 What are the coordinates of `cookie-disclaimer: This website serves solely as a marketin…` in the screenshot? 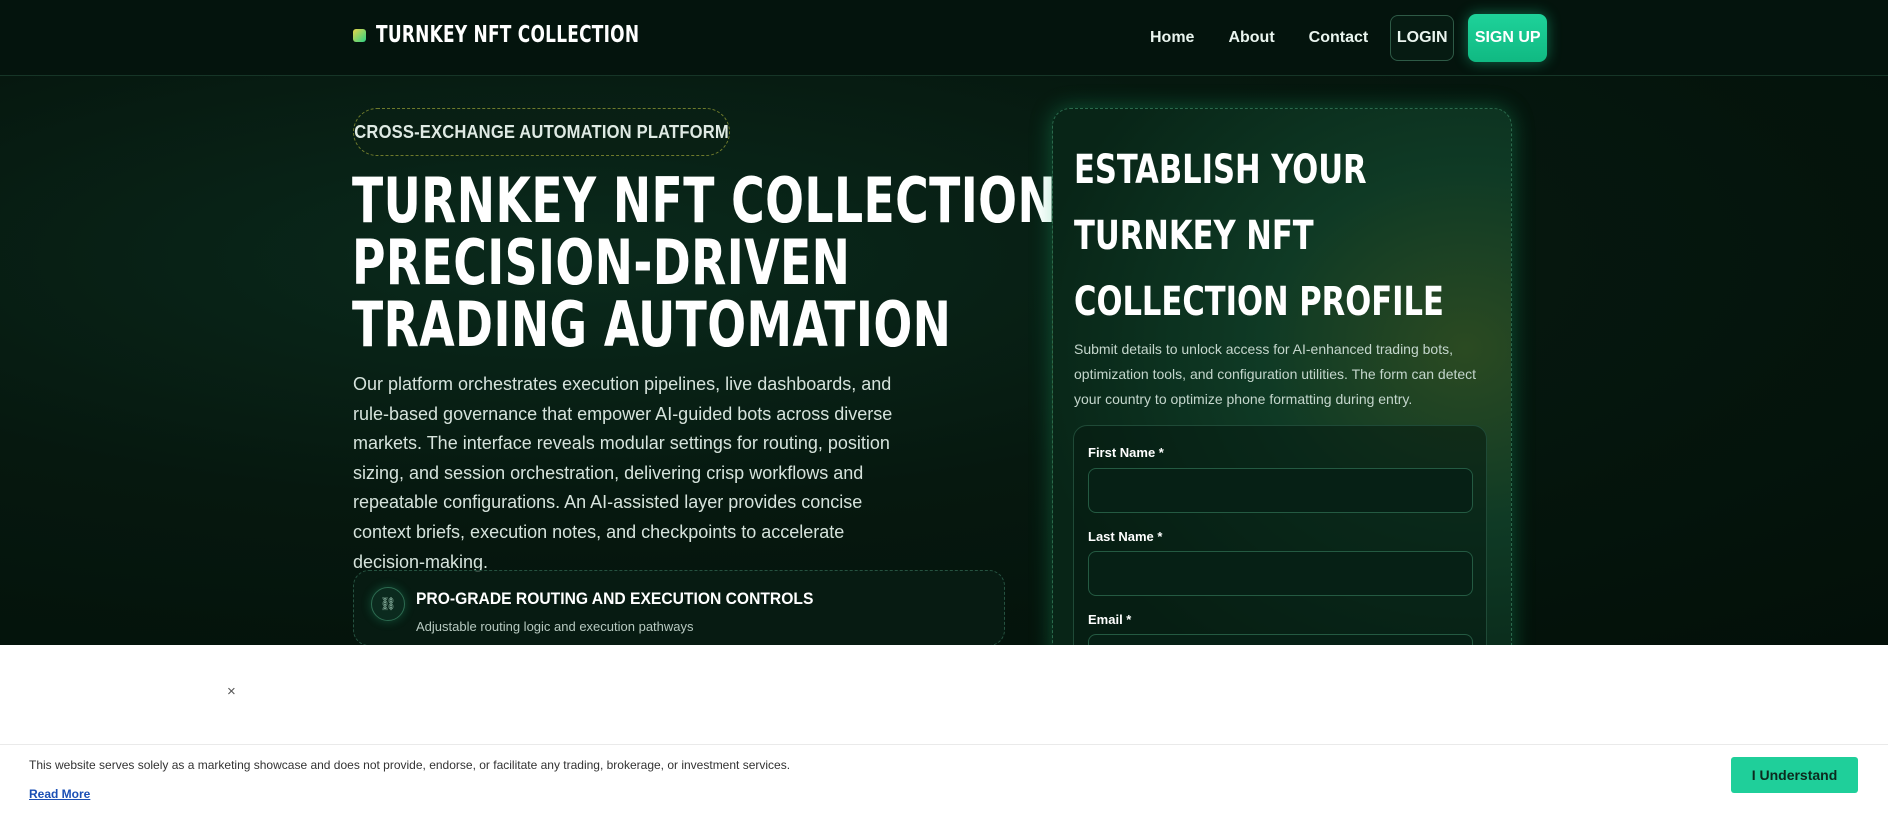 It's located at (410, 765).